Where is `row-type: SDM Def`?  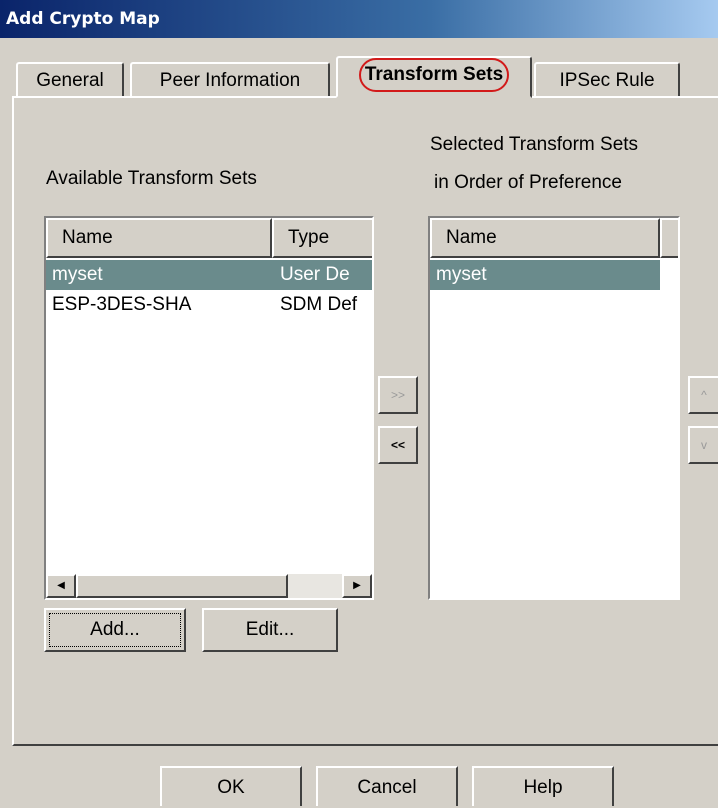 row-type: SDM Def is located at coordinates (319, 304).